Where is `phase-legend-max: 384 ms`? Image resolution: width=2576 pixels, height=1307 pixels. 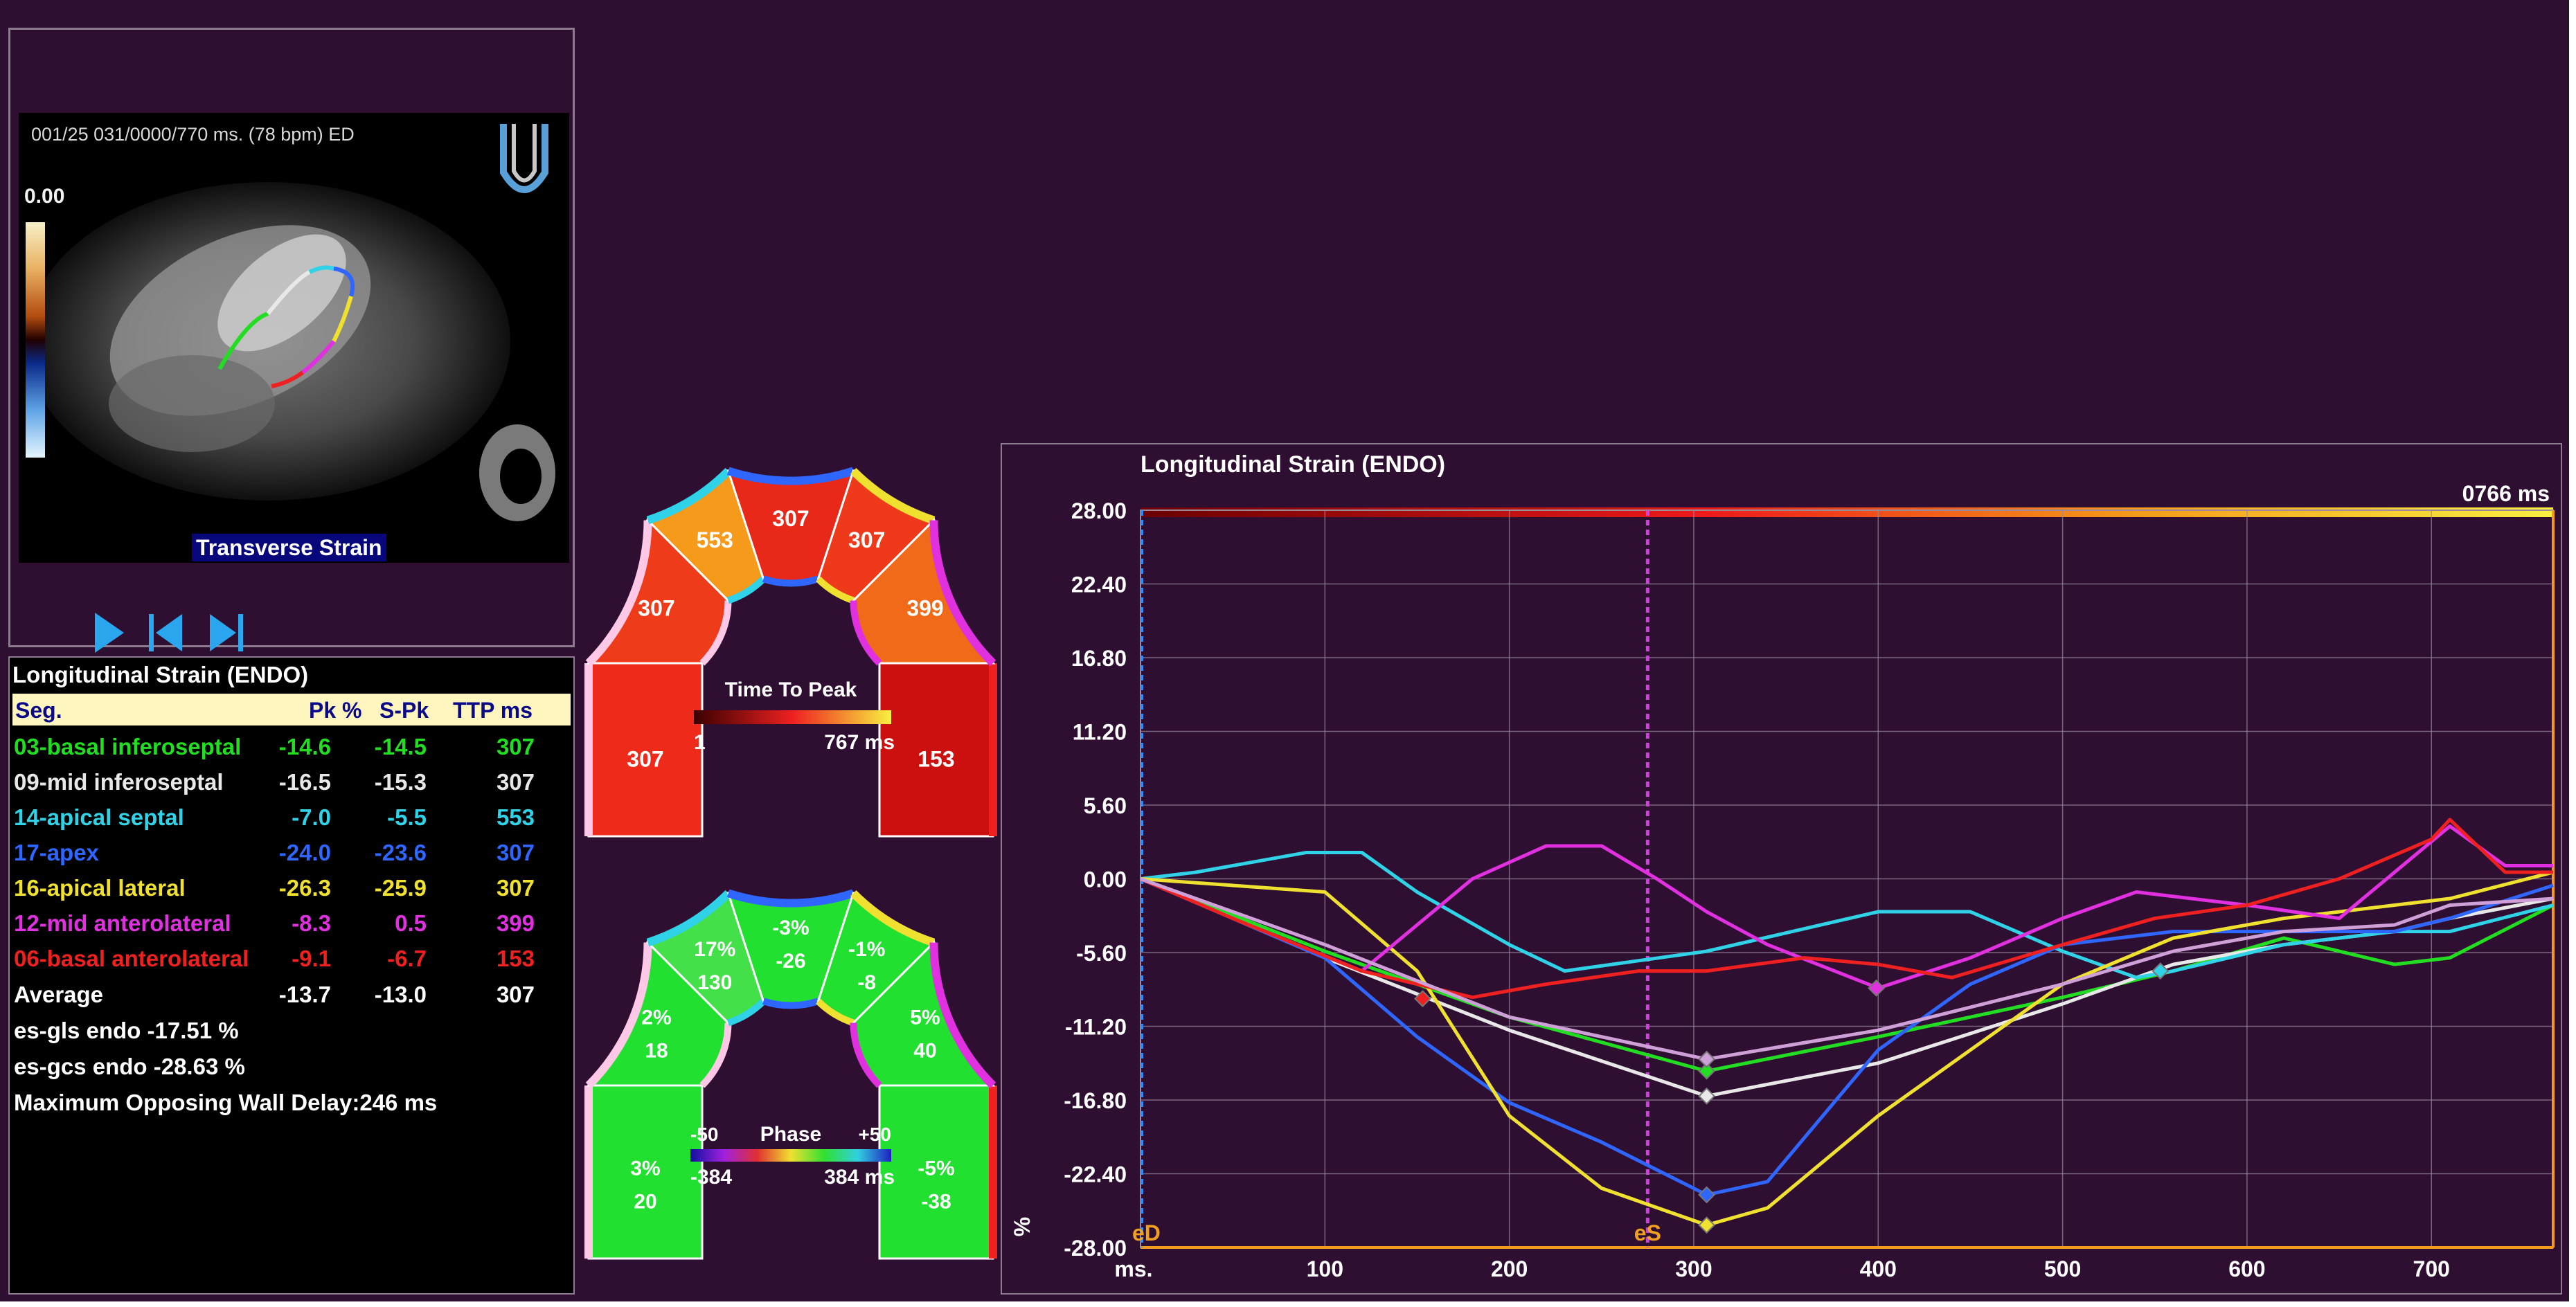
phase-legend-max: 384 ms is located at coordinates (859, 1178).